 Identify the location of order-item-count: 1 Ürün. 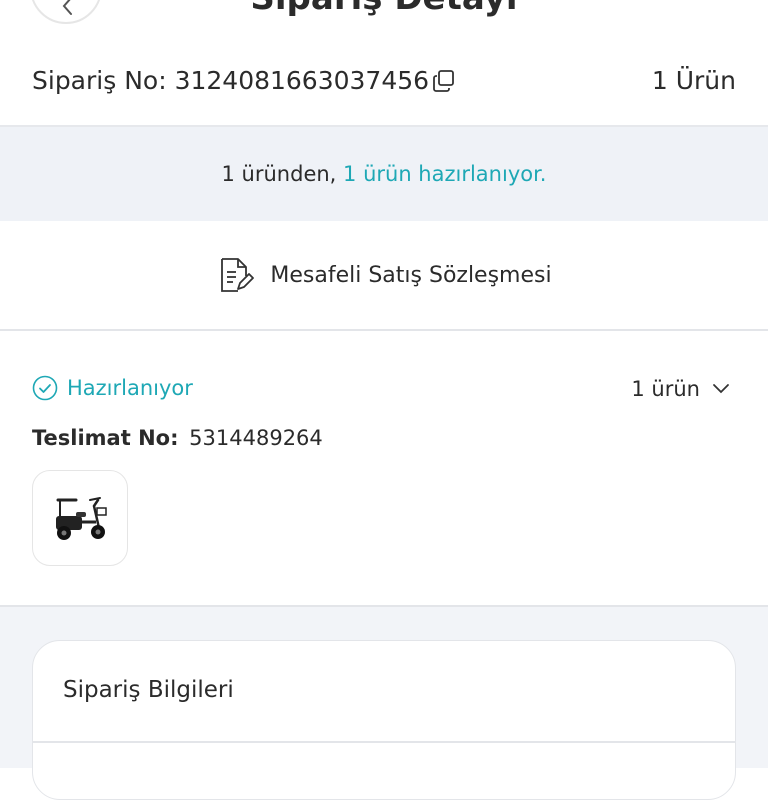
(693, 80).